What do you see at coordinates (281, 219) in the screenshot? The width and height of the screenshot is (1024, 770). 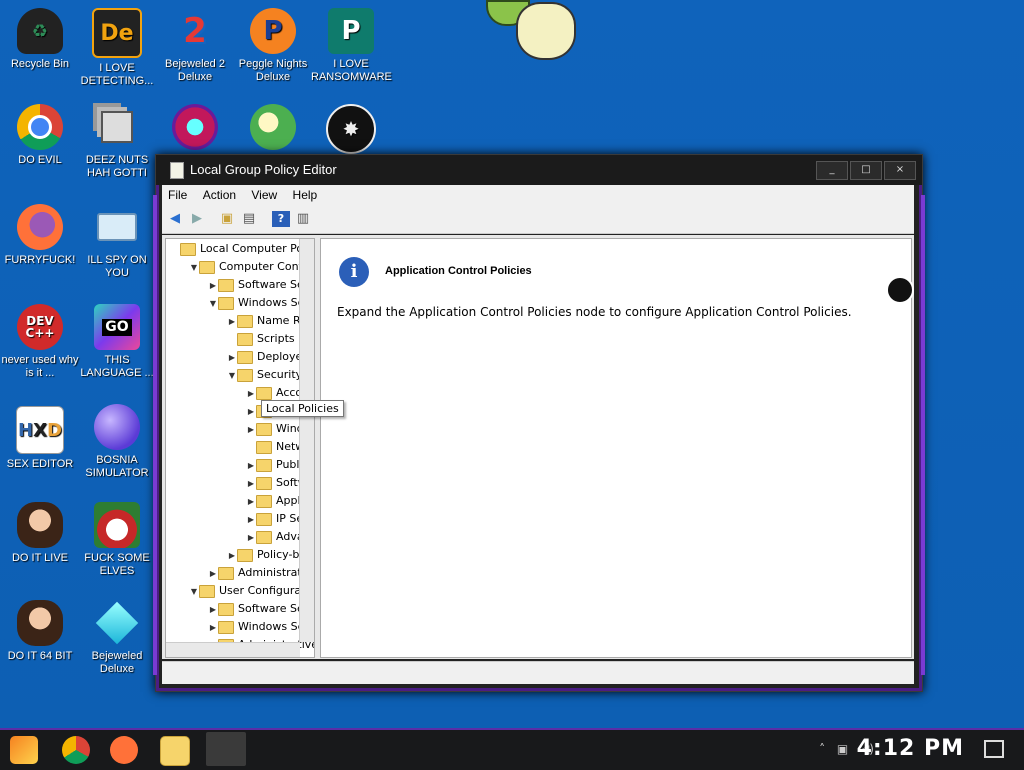 I see `help-icon: ?` at bounding box center [281, 219].